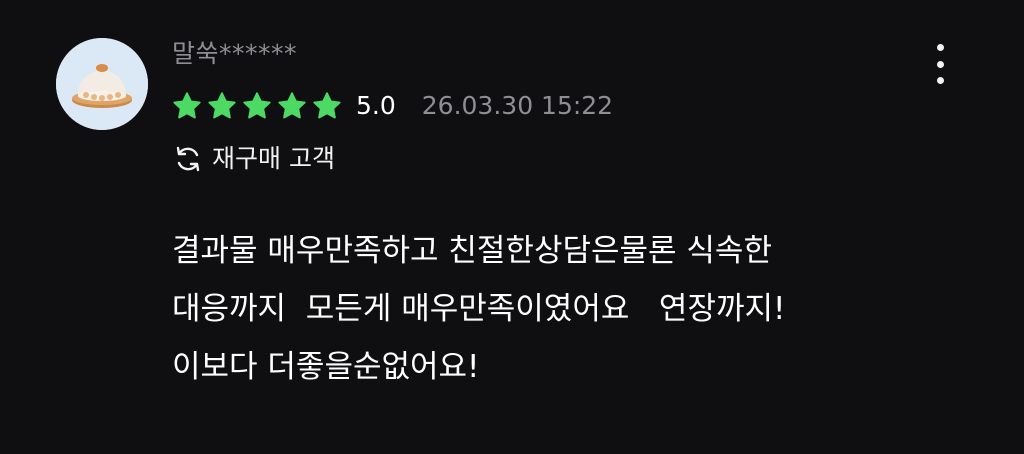  I want to click on user-avatar, so click(102, 84).